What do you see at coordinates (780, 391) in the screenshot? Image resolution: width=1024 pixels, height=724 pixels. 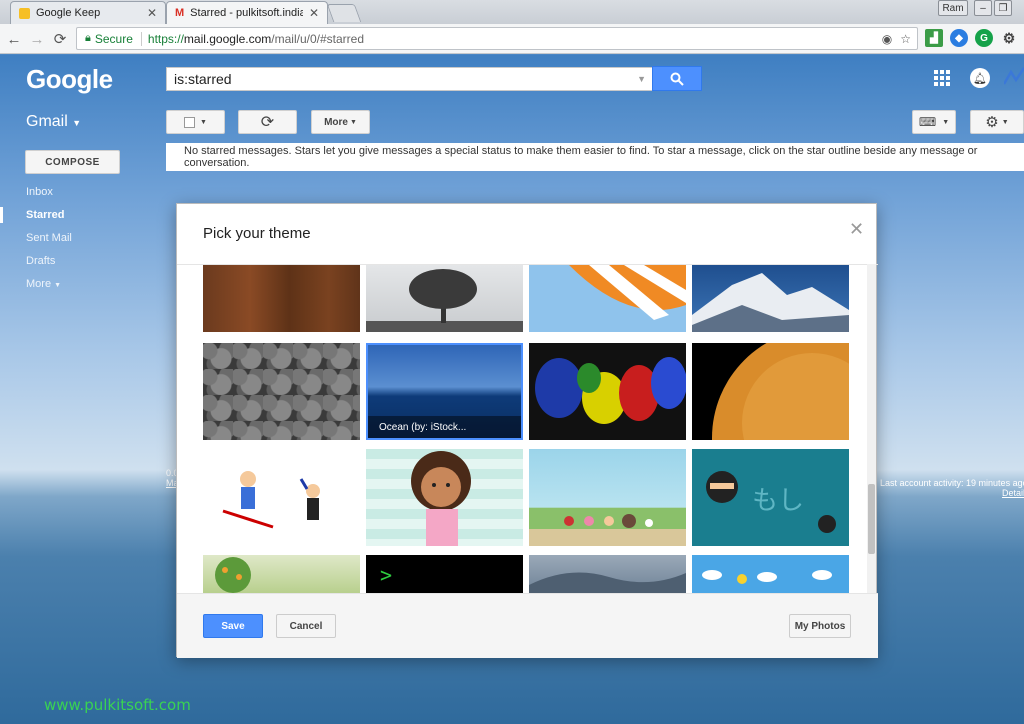 I see `planet-image` at bounding box center [780, 391].